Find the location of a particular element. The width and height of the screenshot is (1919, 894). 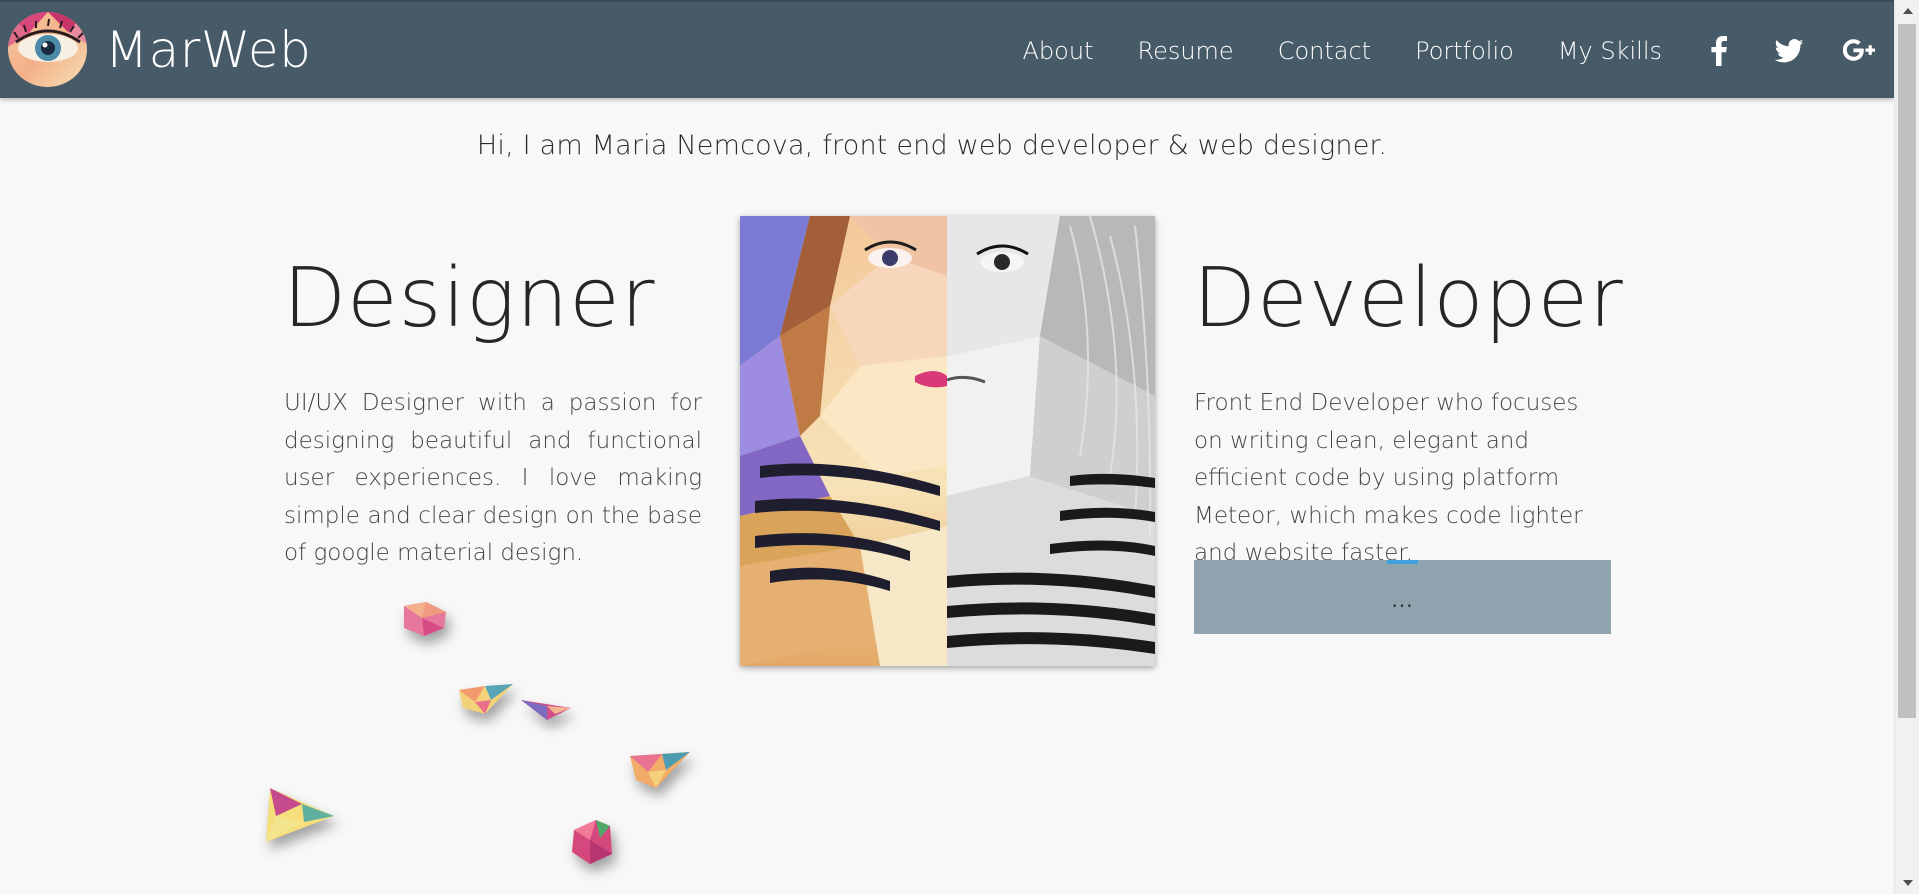

loading-indicator is located at coordinates (1402, 562).